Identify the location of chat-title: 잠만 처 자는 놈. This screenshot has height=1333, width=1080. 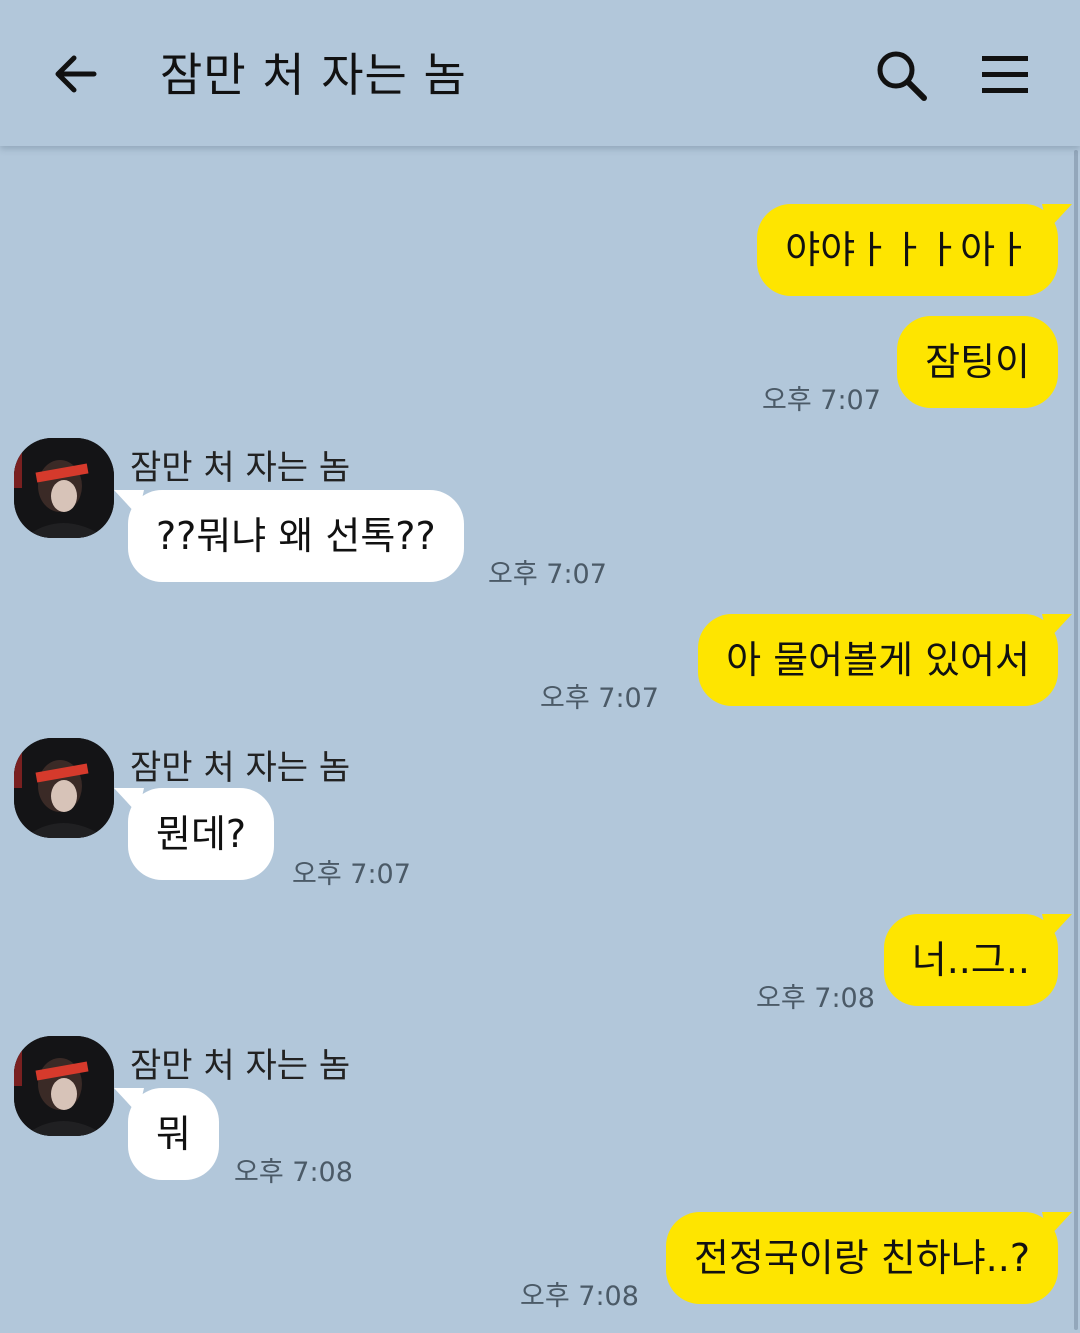
(313, 75).